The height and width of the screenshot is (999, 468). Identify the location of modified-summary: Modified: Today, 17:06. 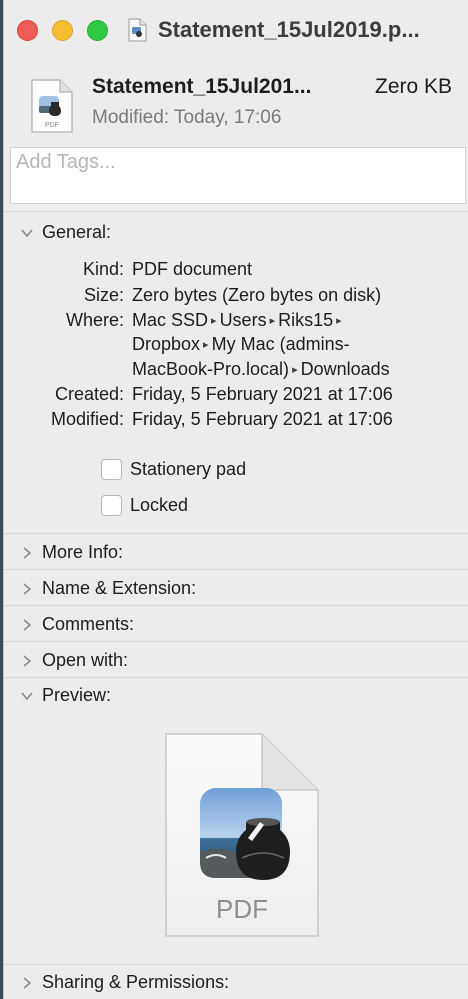
(186, 118).